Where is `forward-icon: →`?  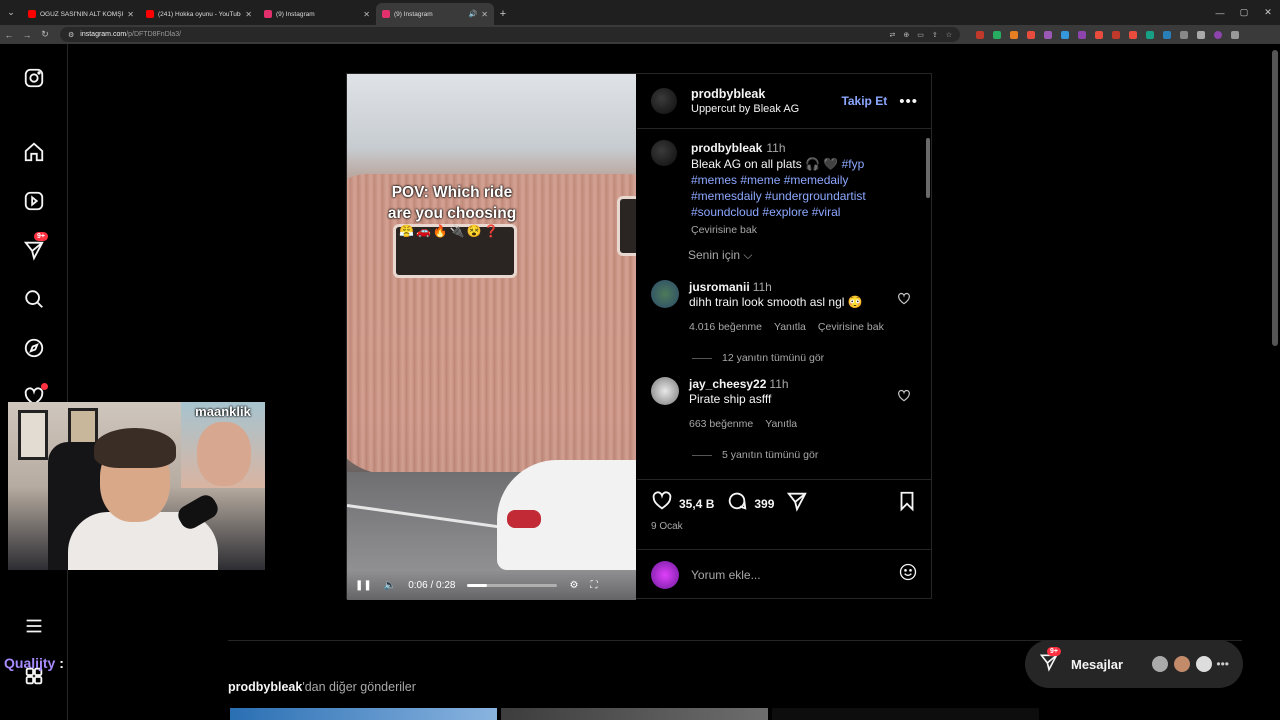
forward-icon: → is located at coordinates (27, 35).